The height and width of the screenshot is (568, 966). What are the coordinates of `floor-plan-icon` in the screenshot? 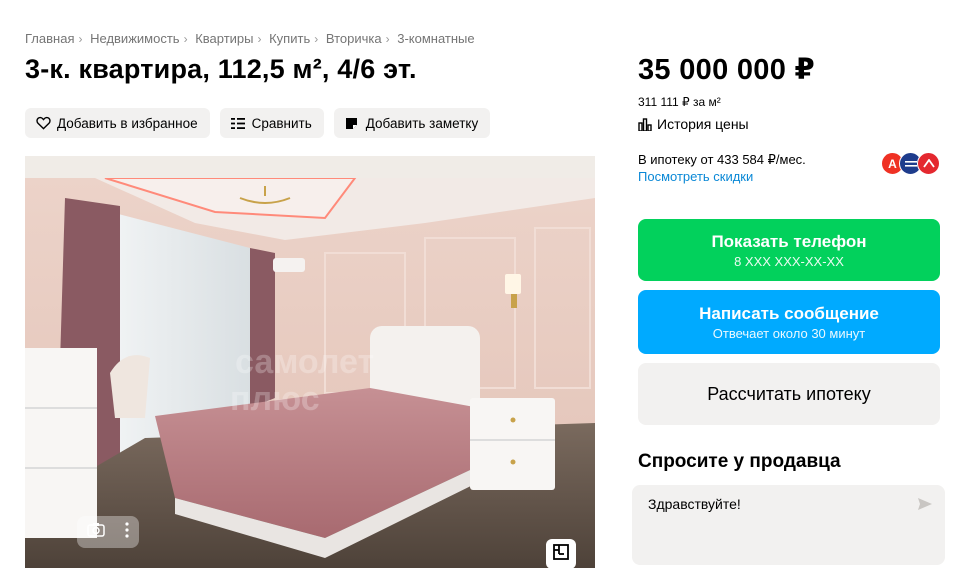 It's located at (561, 554).